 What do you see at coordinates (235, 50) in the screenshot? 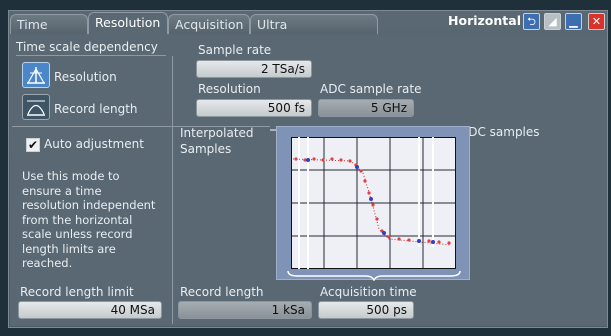
I see `sample-rate-label: Sample rate` at bounding box center [235, 50].